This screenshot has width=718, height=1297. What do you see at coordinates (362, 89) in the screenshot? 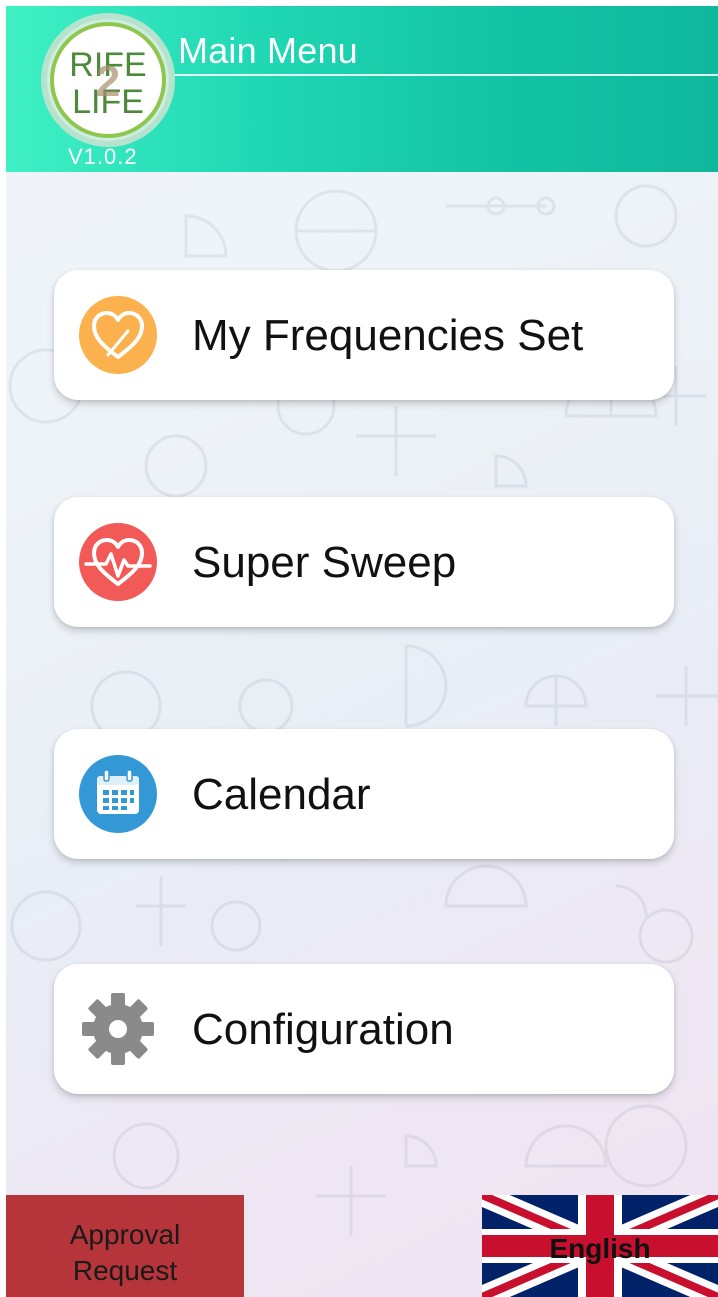
I see `header-bar: RIFE LIFE 2 Main Menu V1.0.2` at bounding box center [362, 89].